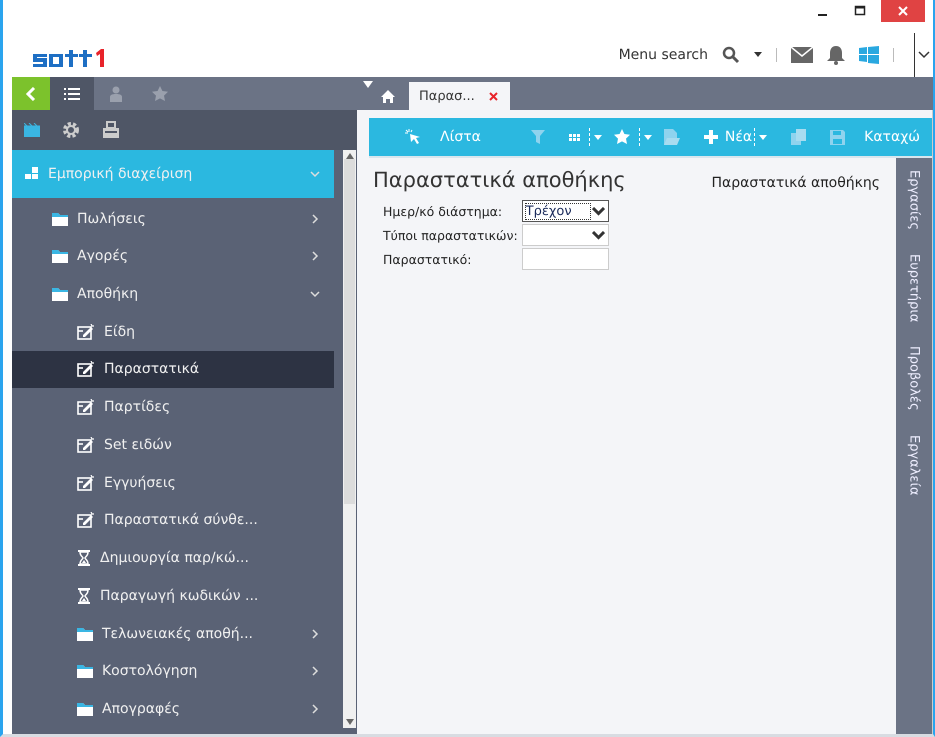 The image size is (935, 737). What do you see at coordinates (499, 180) in the screenshot?
I see `form-title: Παραστατικά αποθήκης` at bounding box center [499, 180].